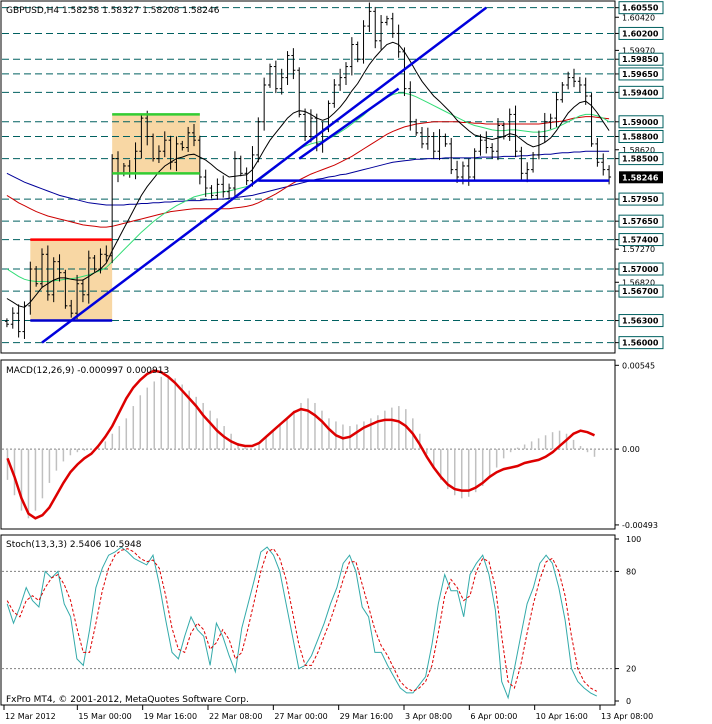 Image resolution: width=712 pixels, height=724 pixels. Describe the element at coordinates (640, 137) in the screenshot. I see `price-tick-label-8: 1.58800` at that location.